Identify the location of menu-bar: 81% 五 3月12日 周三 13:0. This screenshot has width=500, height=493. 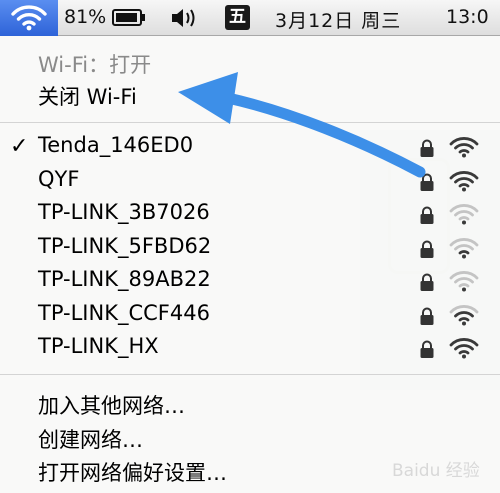
(250, 18).